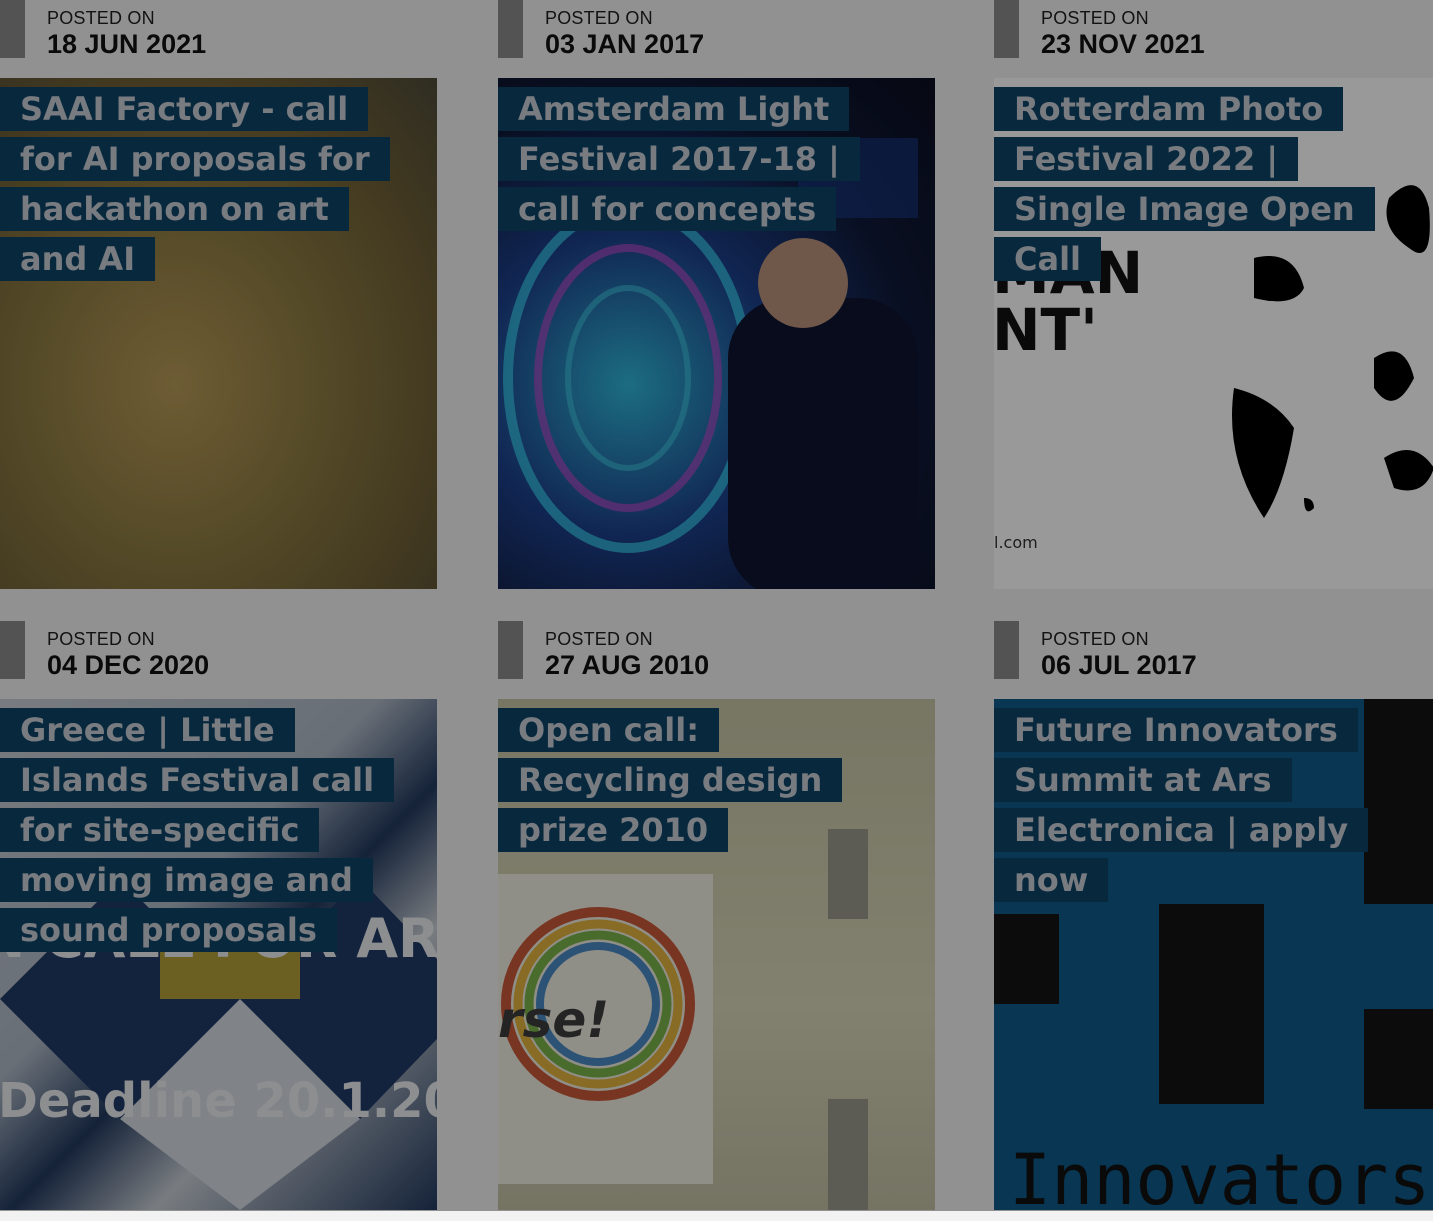 This screenshot has height=1221, width=1433. I want to click on post-date: 18 JUN 2021, so click(127, 44).